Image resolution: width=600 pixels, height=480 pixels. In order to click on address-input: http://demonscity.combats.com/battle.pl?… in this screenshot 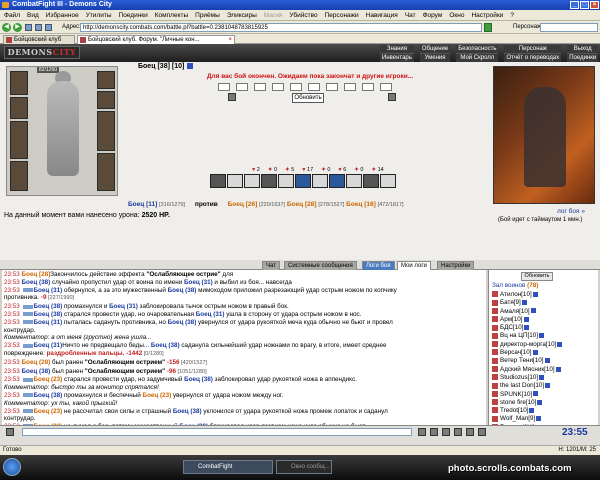, I will do `click(281, 27)`.